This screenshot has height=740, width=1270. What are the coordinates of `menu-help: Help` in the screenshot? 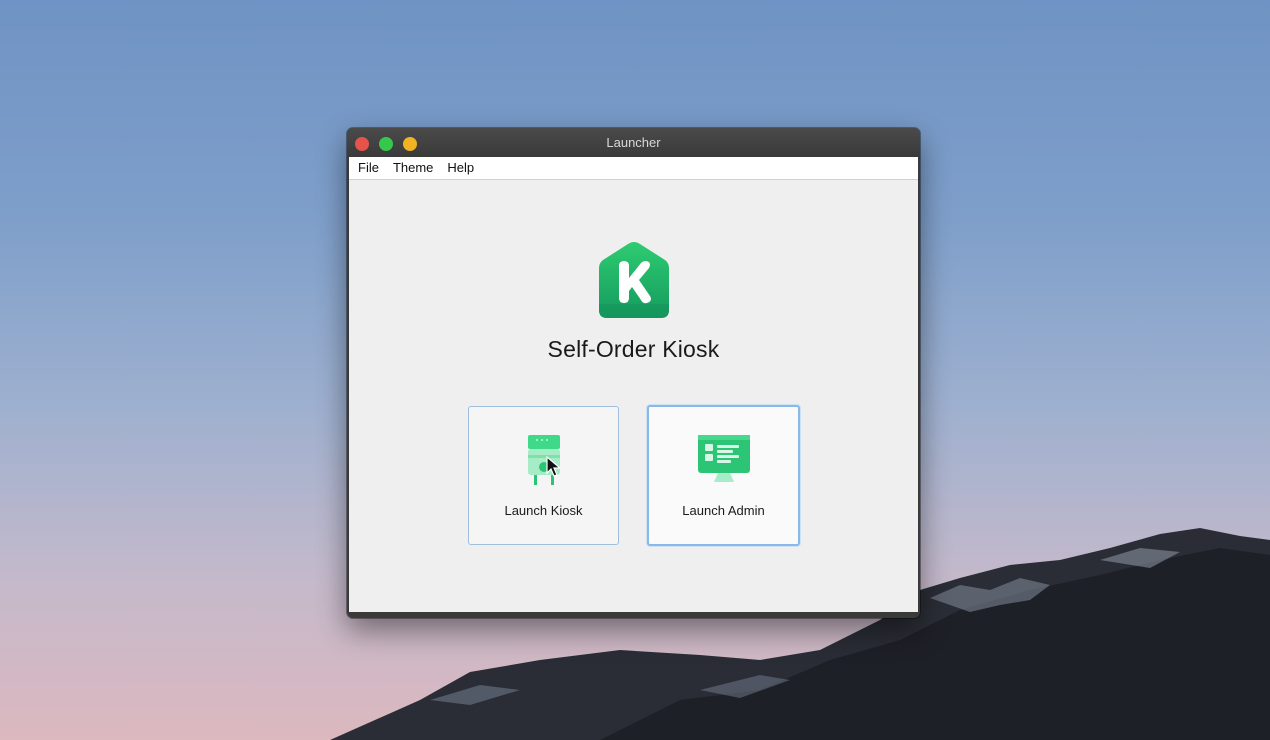 It's located at (460, 168).